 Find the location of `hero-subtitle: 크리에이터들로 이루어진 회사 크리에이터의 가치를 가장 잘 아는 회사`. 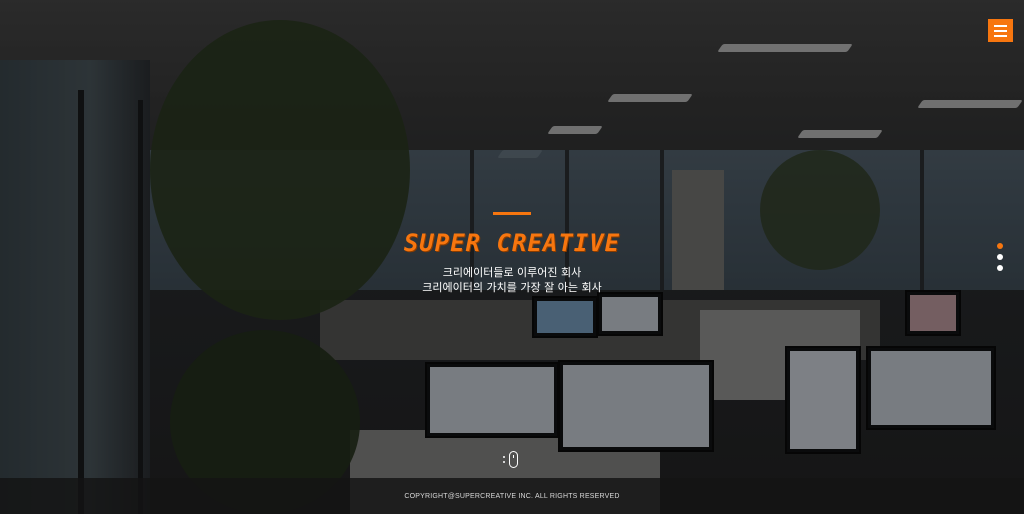

hero-subtitle: 크리에이터들로 이루어진 회사 크리에이터의 가치를 가장 잘 아는 회사 is located at coordinates (512, 280).